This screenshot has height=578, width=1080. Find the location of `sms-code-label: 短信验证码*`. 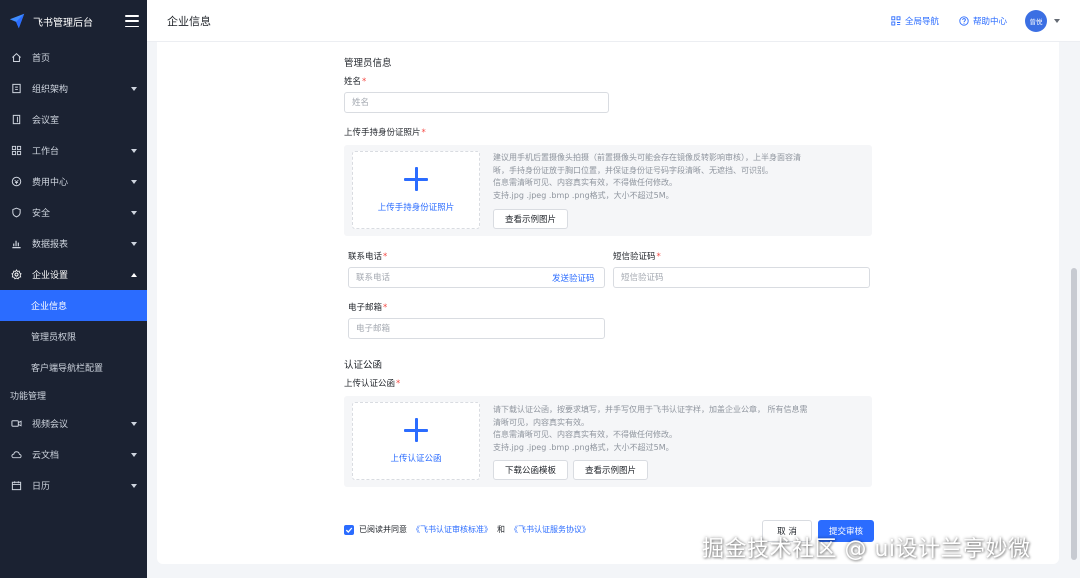

sms-code-label: 短信验证码* is located at coordinates (637, 257).